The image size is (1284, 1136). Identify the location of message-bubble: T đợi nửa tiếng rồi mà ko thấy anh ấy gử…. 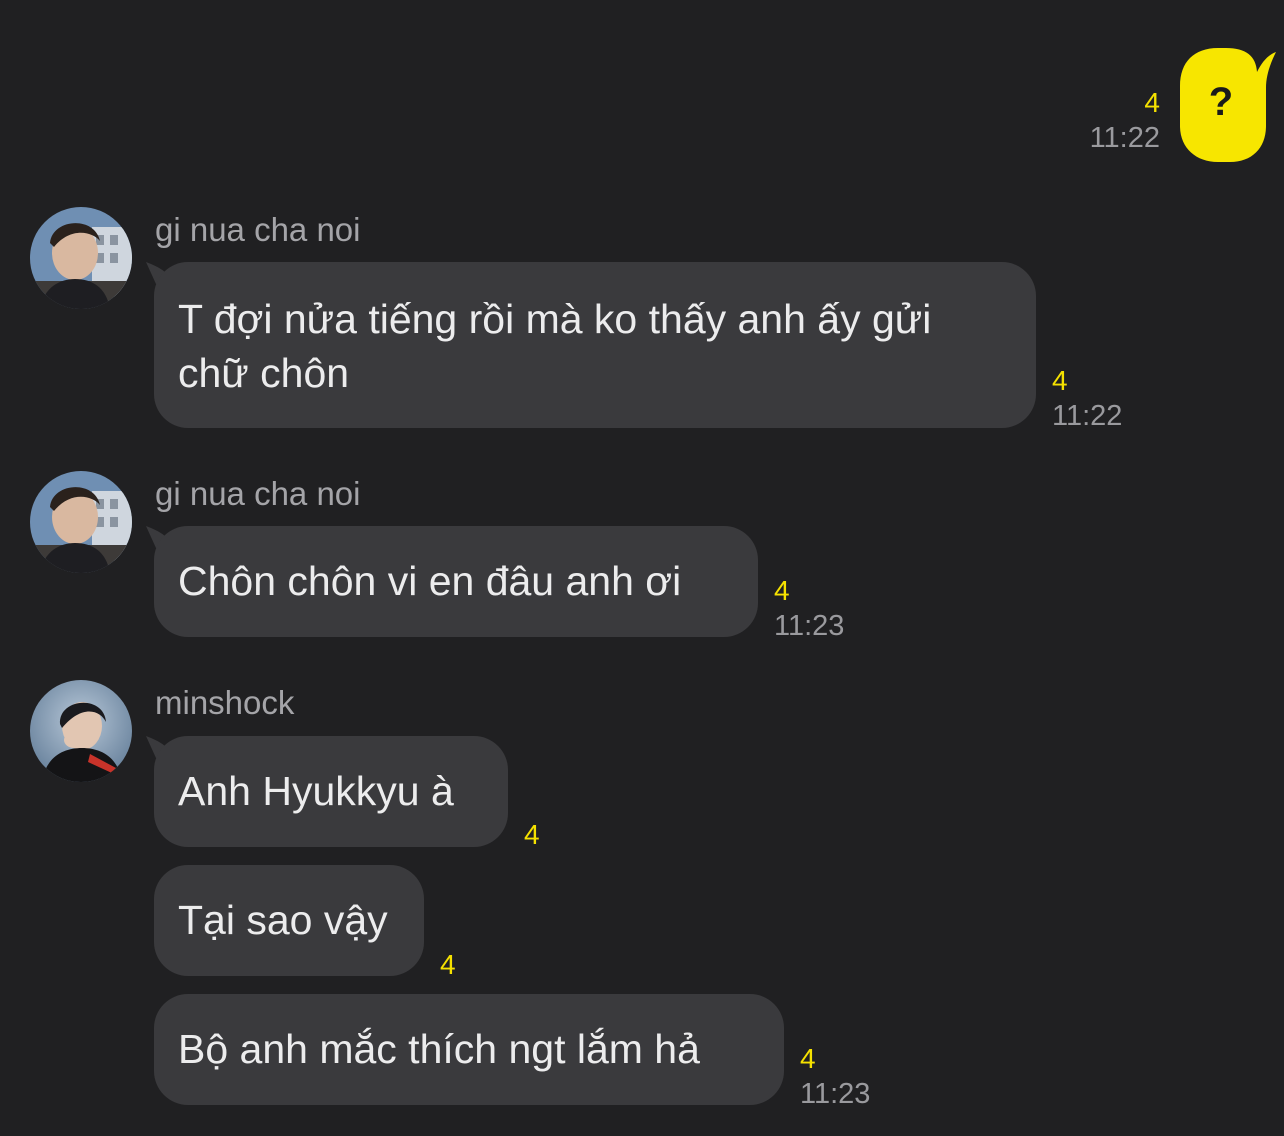
(595, 345).